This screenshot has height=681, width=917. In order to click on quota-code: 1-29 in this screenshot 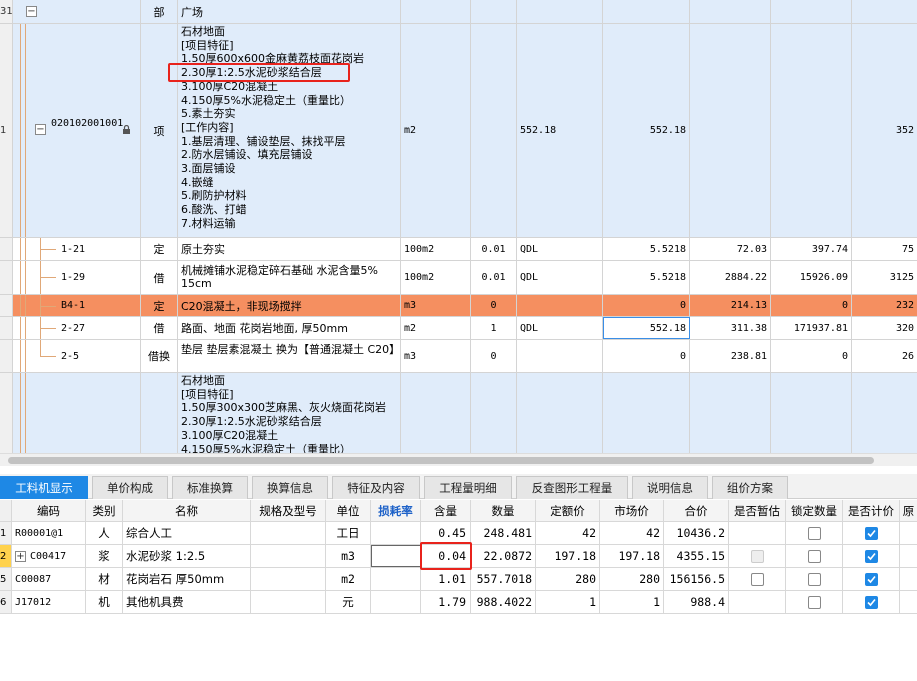, I will do `click(73, 277)`.